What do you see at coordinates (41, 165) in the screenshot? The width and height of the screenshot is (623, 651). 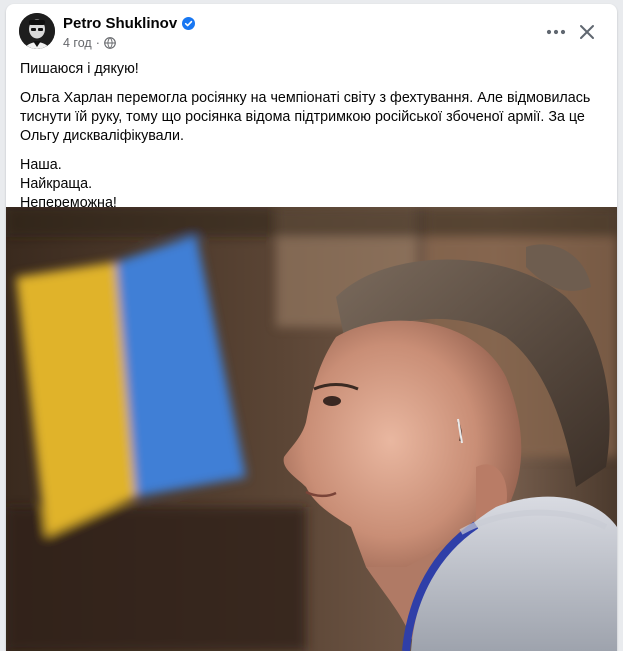 I see `post-text-line: Наша.` at bounding box center [41, 165].